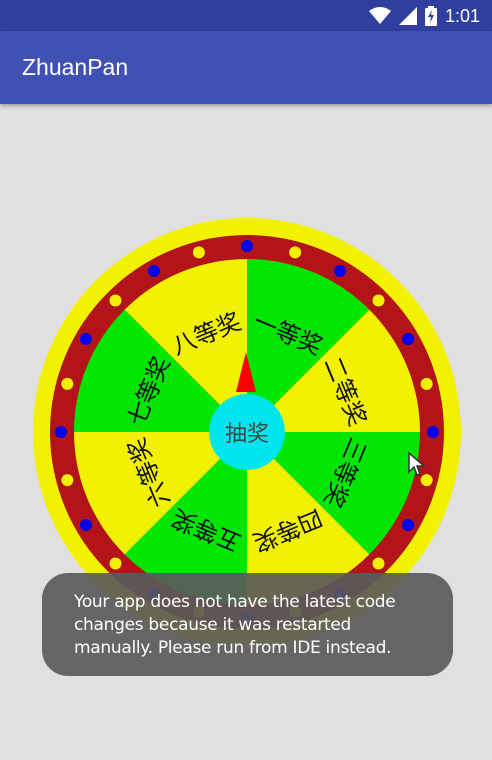 The image size is (492, 760). Describe the element at coordinates (417, 464) in the screenshot. I see `mouse-cursor-icon` at that location.